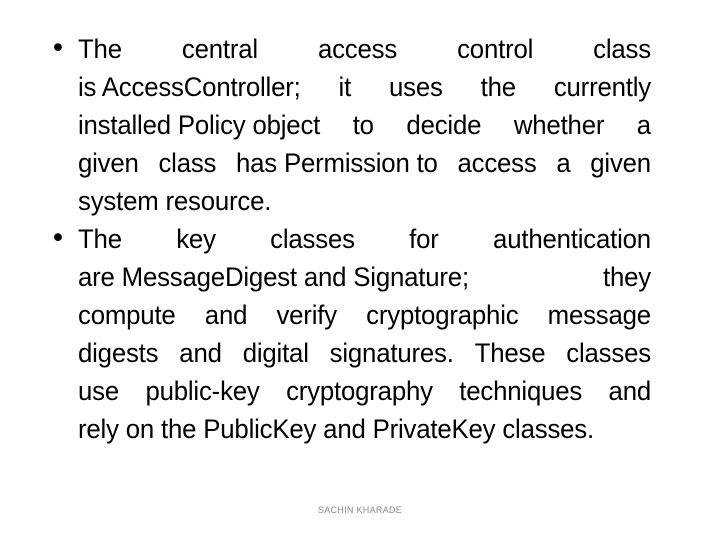 This screenshot has width=720, height=540. I want to click on text-run: These, so click(510, 353).